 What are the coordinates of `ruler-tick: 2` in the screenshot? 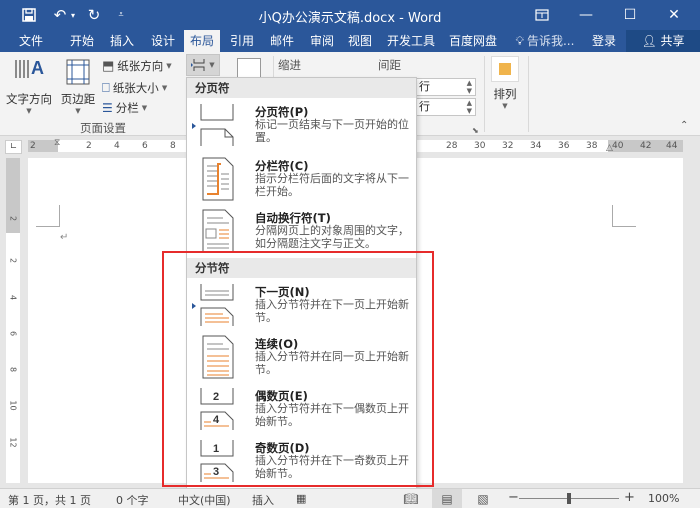 It's located at (89, 146).